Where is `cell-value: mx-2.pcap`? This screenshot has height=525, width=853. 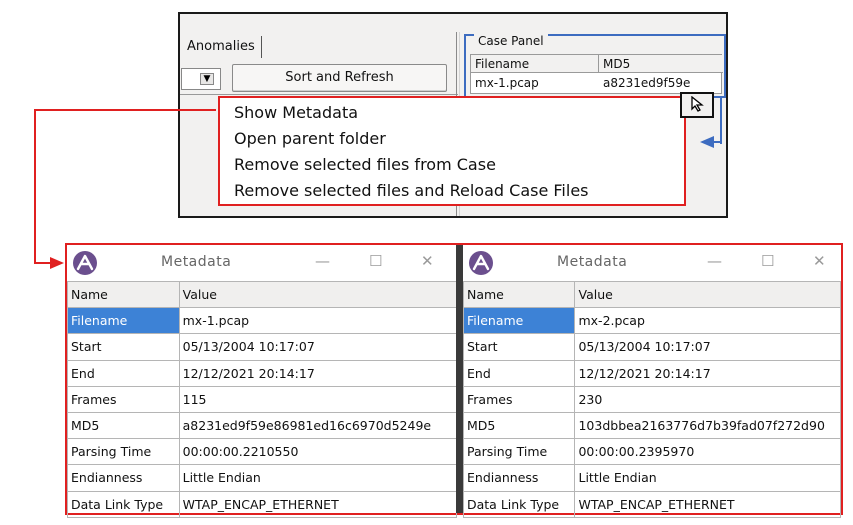 cell-value: mx-2.pcap is located at coordinates (707, 321).